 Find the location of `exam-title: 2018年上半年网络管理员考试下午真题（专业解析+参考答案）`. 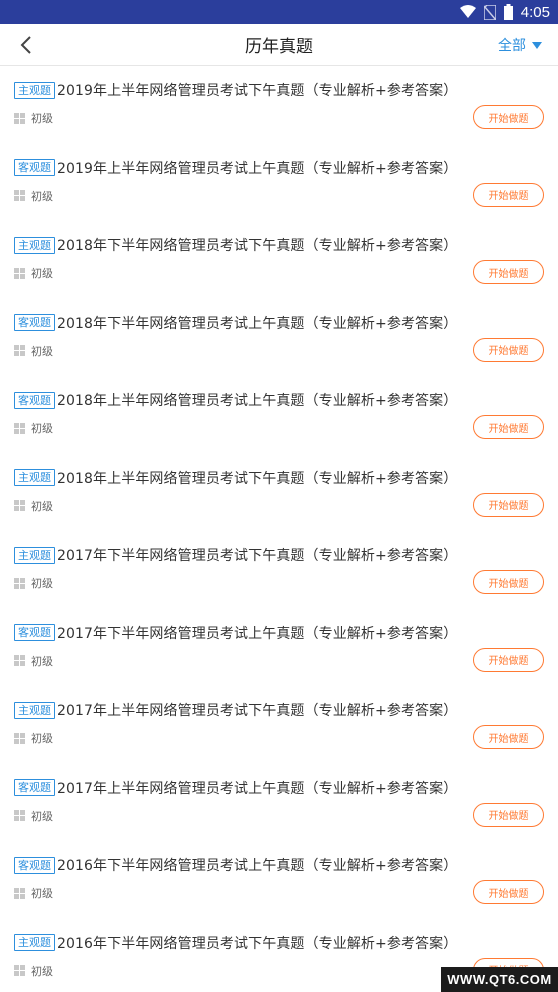

exam-title: 2018年上半年网络管理员考试下午真题（专业解析+参考答案） is located at coordinates (257, 478).